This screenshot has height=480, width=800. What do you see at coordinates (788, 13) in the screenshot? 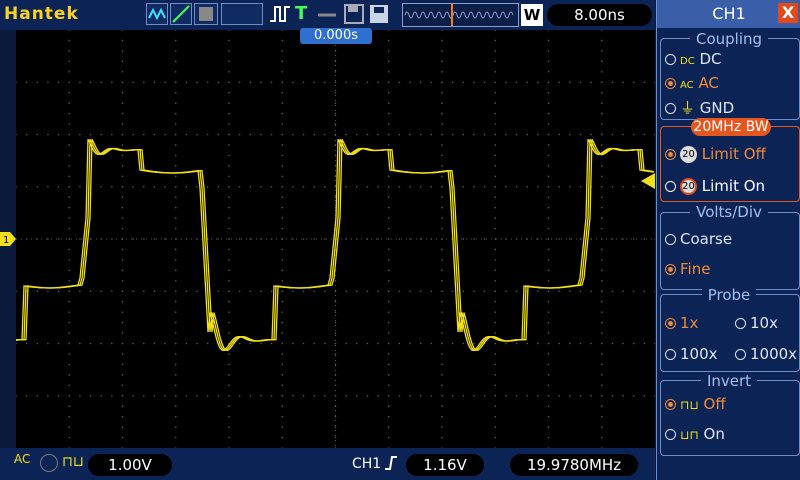
I see `close-button: X` at bounding box center [788, 13].